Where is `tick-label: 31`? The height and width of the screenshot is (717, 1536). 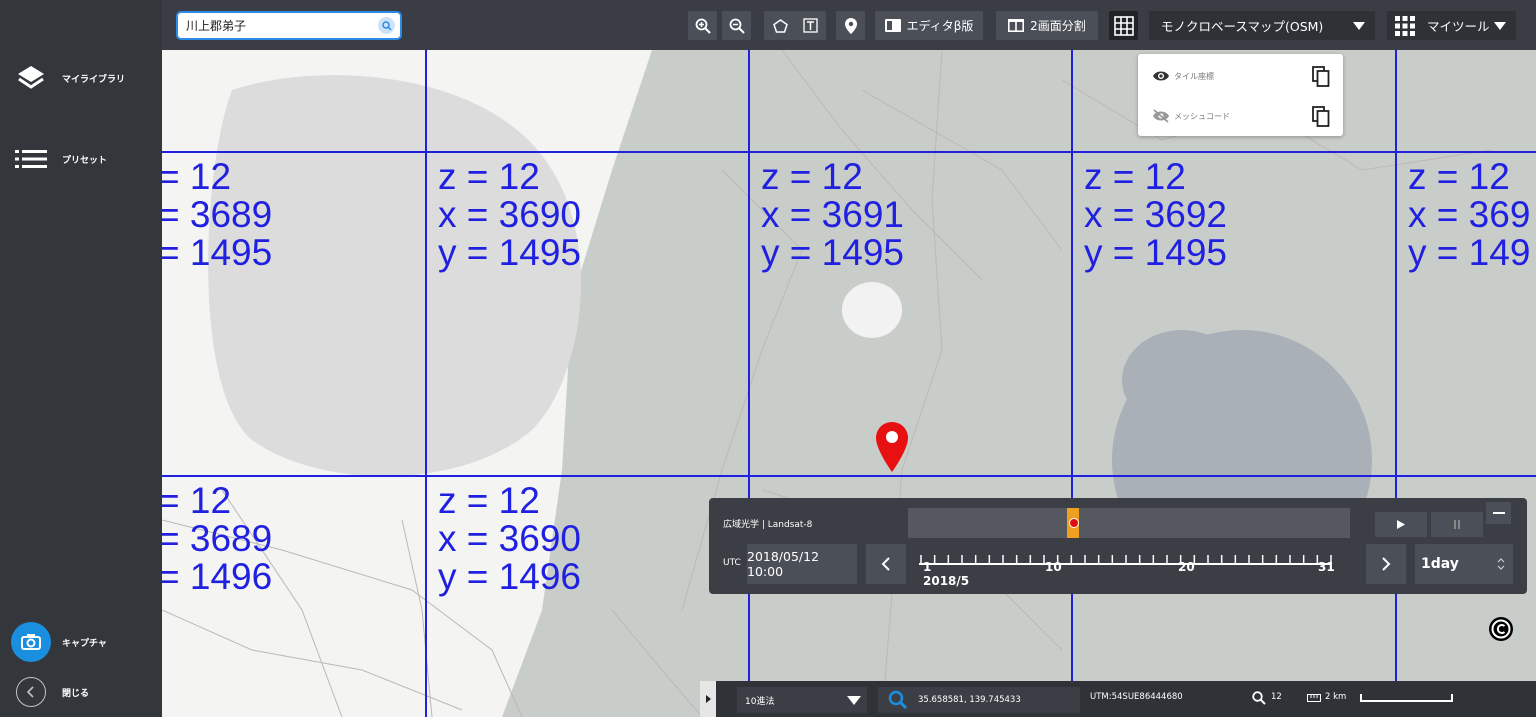 tick-label: 31 is located at coordinates (1326, 567).